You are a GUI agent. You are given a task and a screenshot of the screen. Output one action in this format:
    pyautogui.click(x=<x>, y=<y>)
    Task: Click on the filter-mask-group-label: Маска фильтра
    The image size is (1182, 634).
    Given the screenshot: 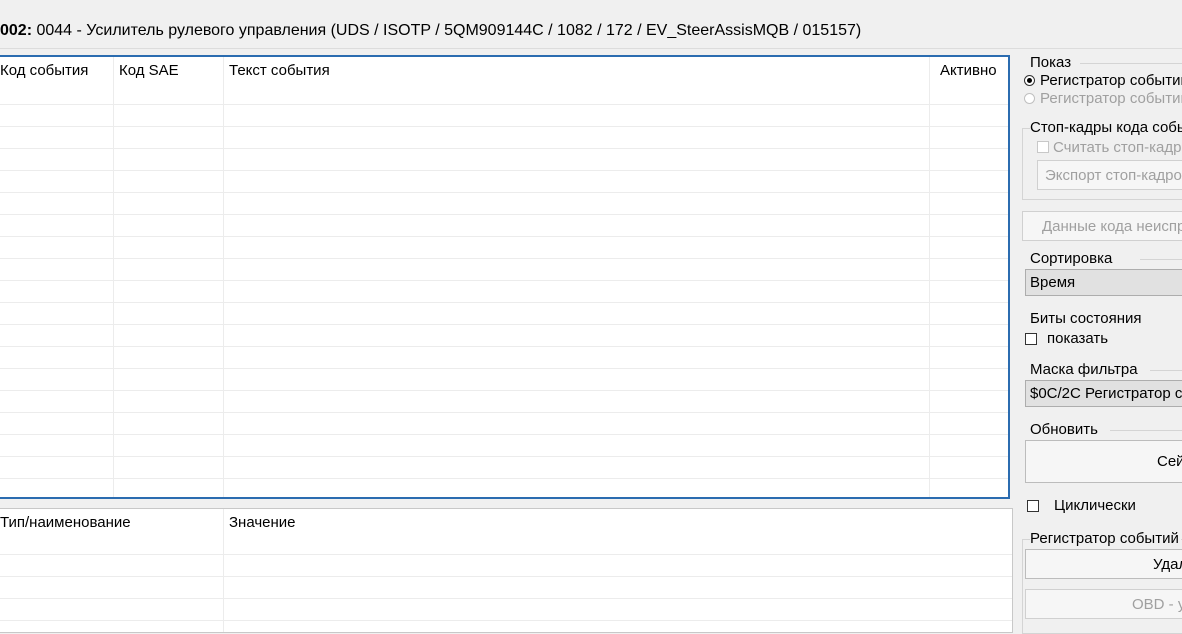 What is the action you would take?
    pyautogui.click(x=1084, y=369)
    